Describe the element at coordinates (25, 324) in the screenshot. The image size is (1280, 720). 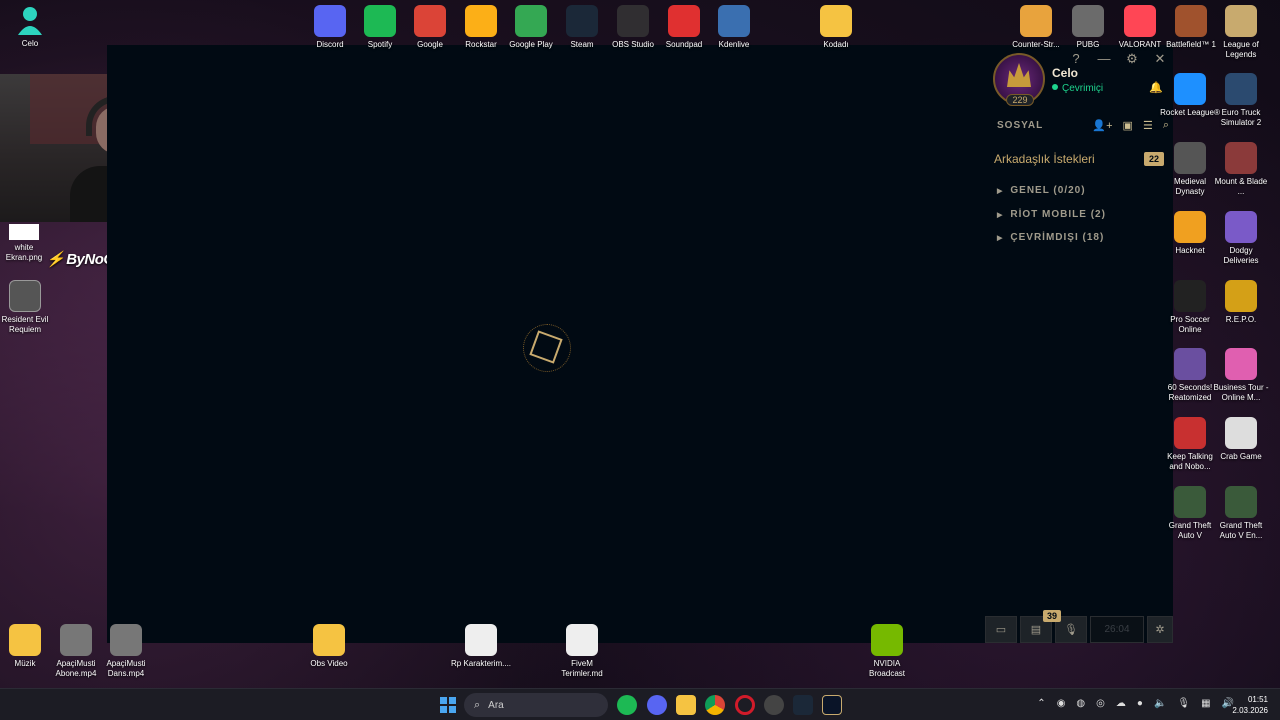
I see `desktop-icon-label: Resident Evil Requiem` at that location.